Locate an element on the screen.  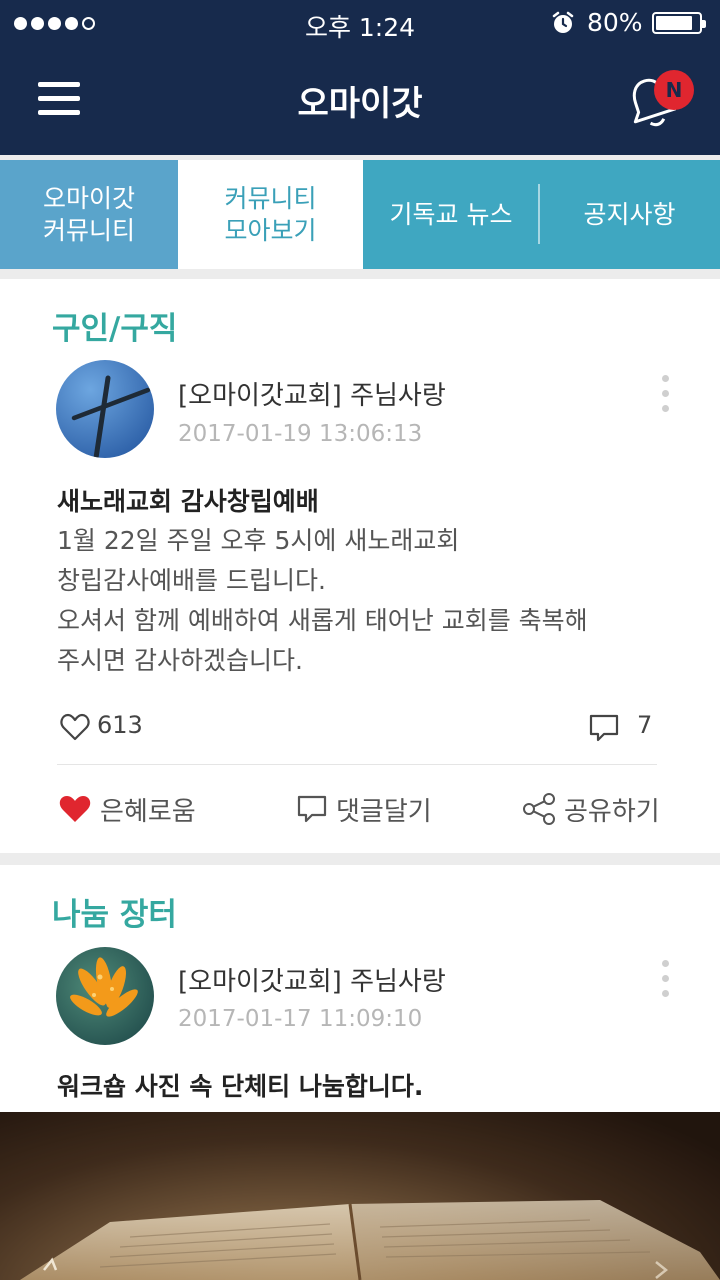
post-category: 나눔 장터 is located at coordinates (114, 915).